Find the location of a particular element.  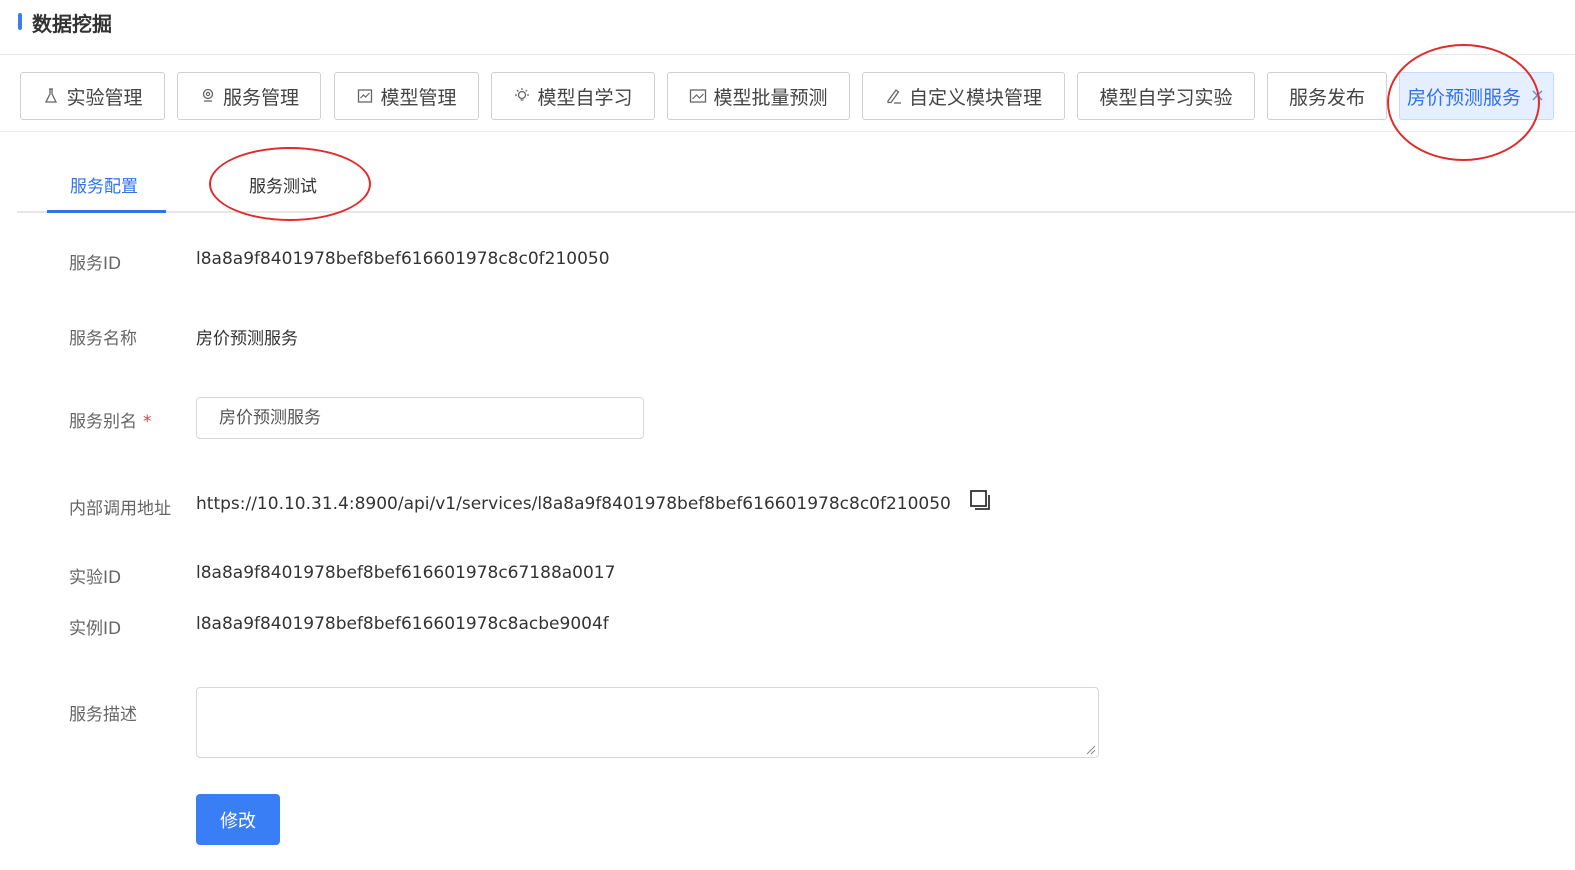

tab-label: 模型自学习实验 is located at coordinates (1166, 97).